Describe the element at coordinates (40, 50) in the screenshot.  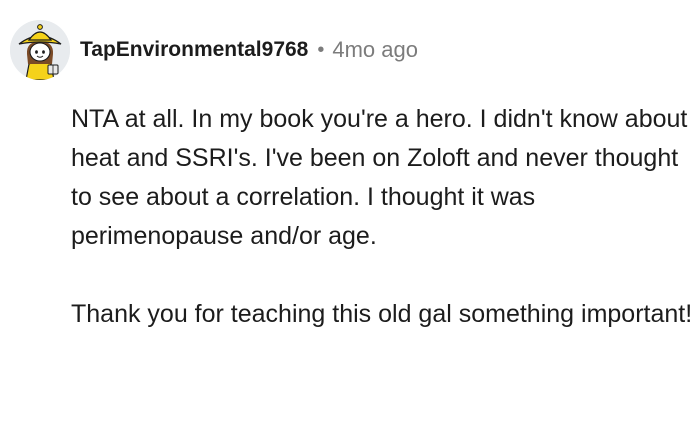
I see `snoo-yellow-raincoat-avatar-icon` at that location.